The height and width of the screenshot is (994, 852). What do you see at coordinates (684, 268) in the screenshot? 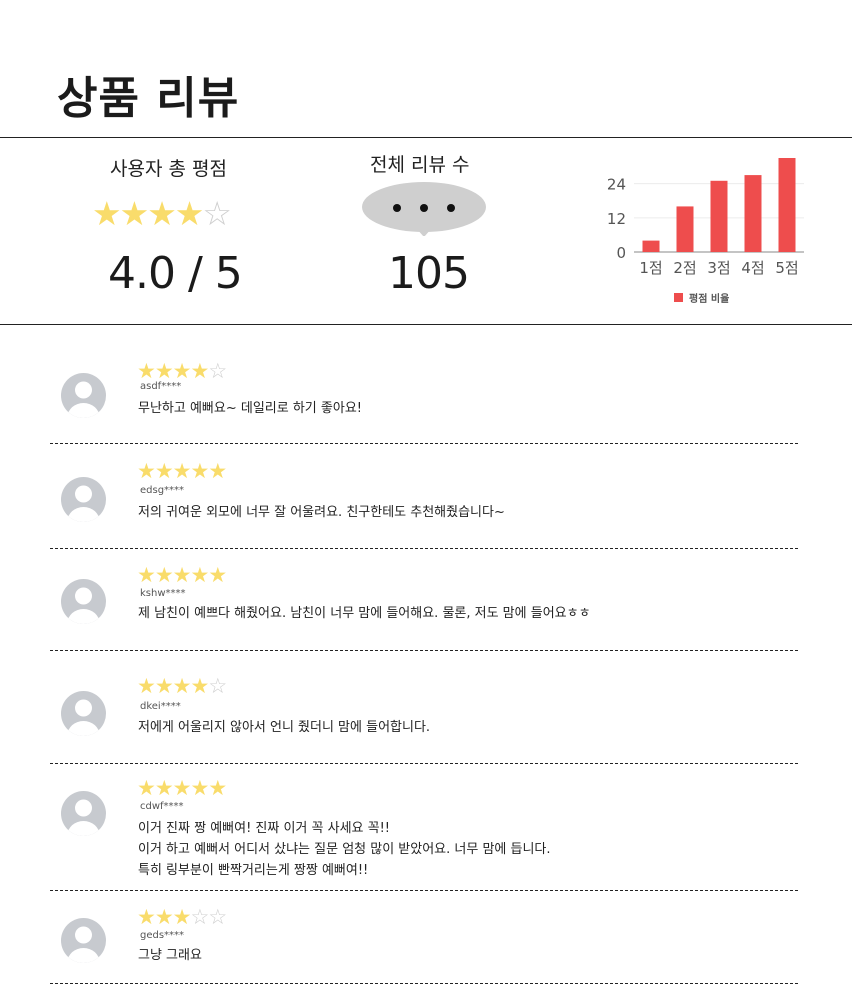
I see `x-tick-label: 2점` at bounding box center [684, 268].